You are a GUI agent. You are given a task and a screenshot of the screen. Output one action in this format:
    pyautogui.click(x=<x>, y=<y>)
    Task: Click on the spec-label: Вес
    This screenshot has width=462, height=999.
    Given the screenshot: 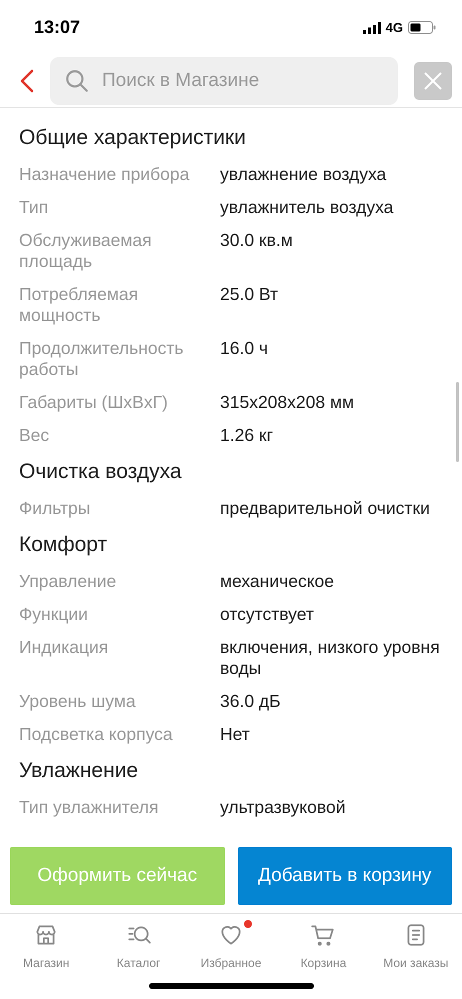 What is the action you would take?
    pyautogui.click(x=34, y=435)
    